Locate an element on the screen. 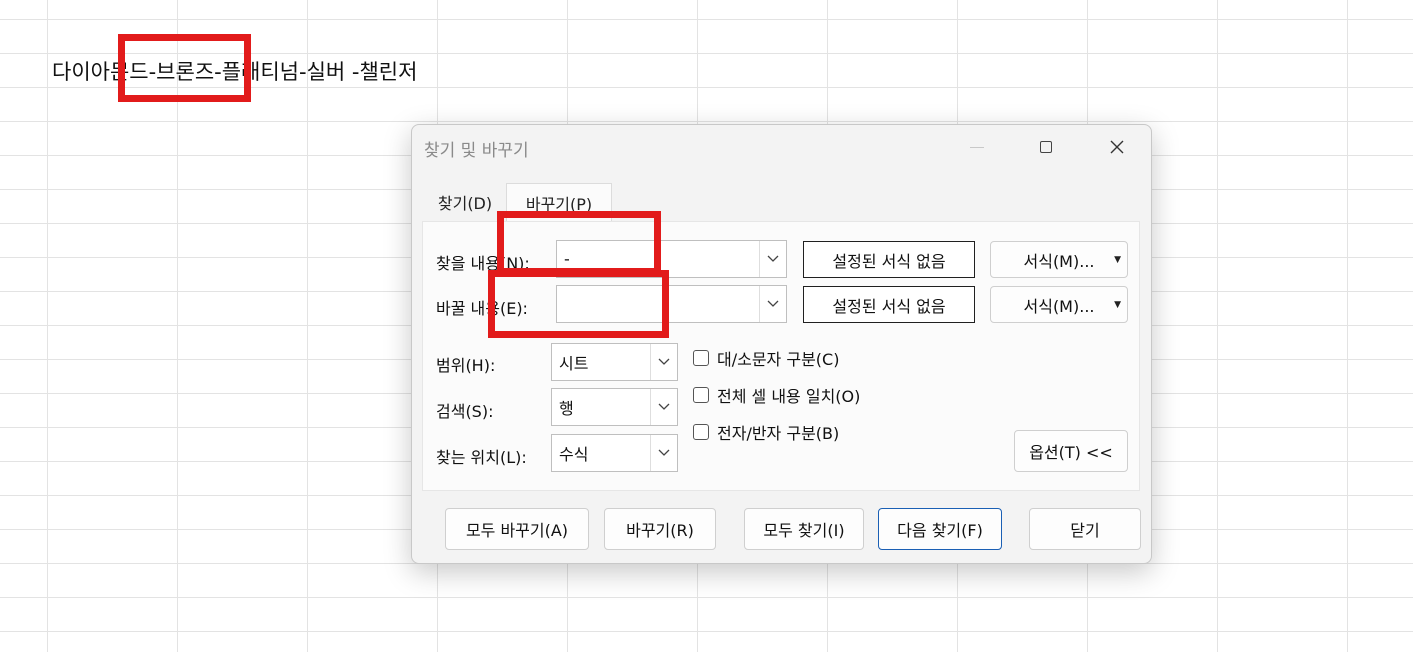  replace-button-label: 바꾸기(R) is located at coordinates (660, 530).